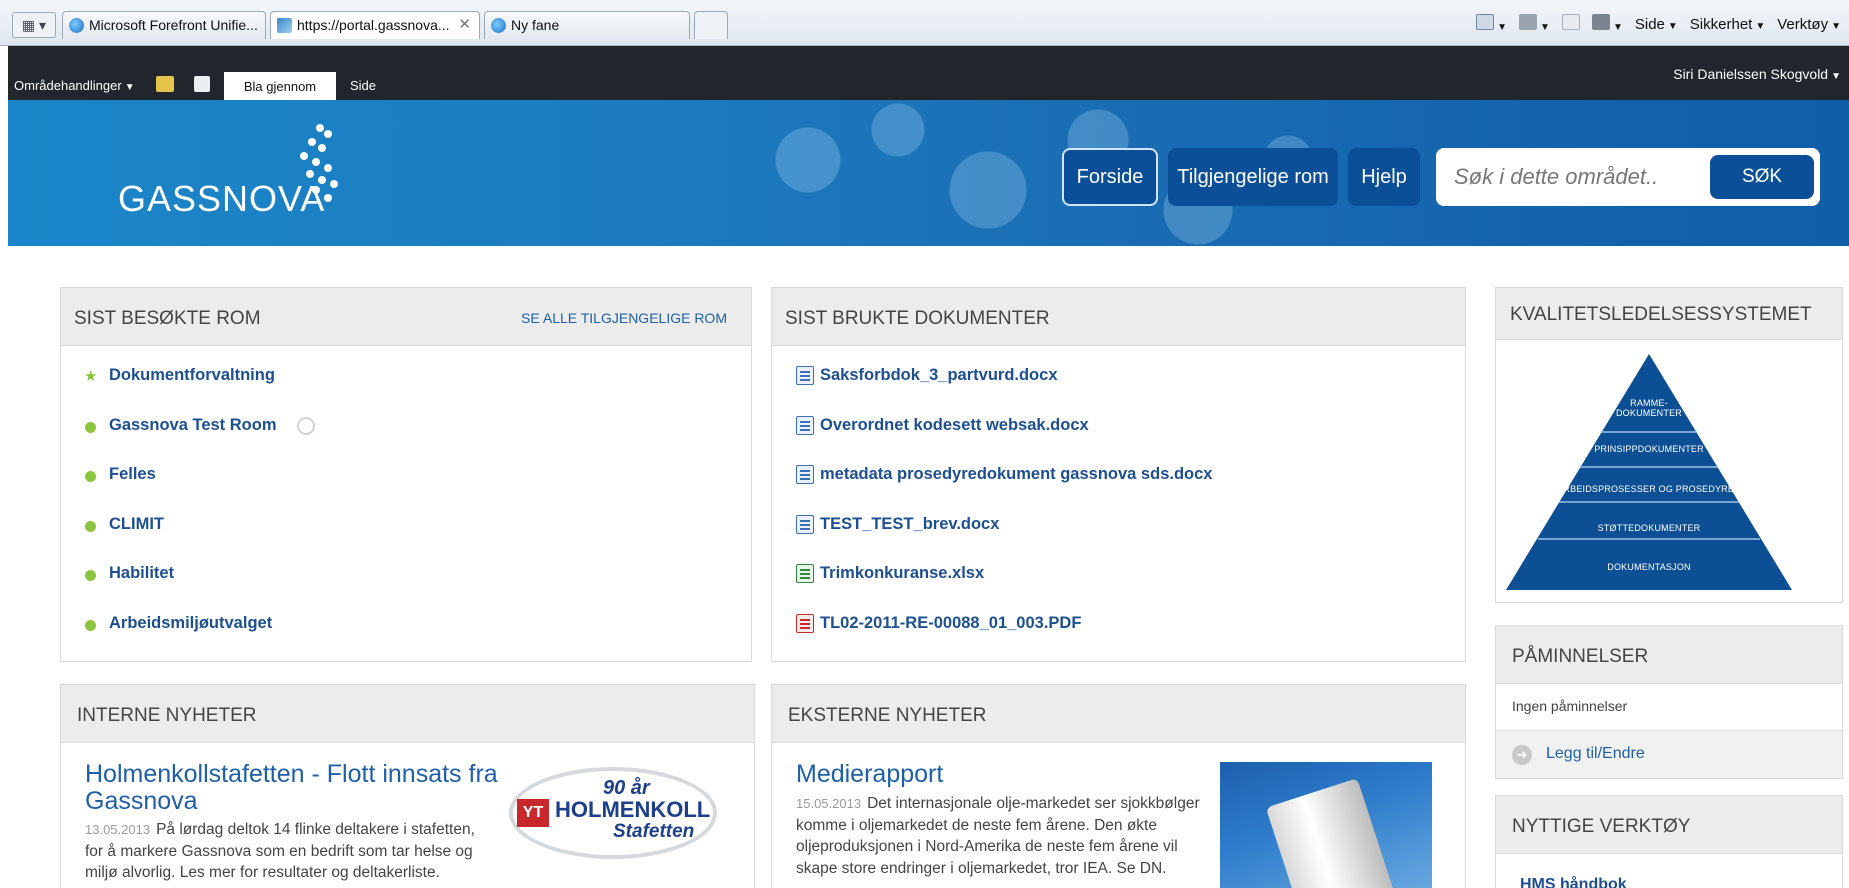  Describe the element at coordinates (1485, 22) in the screenshot. I see `home-icon` at that location.